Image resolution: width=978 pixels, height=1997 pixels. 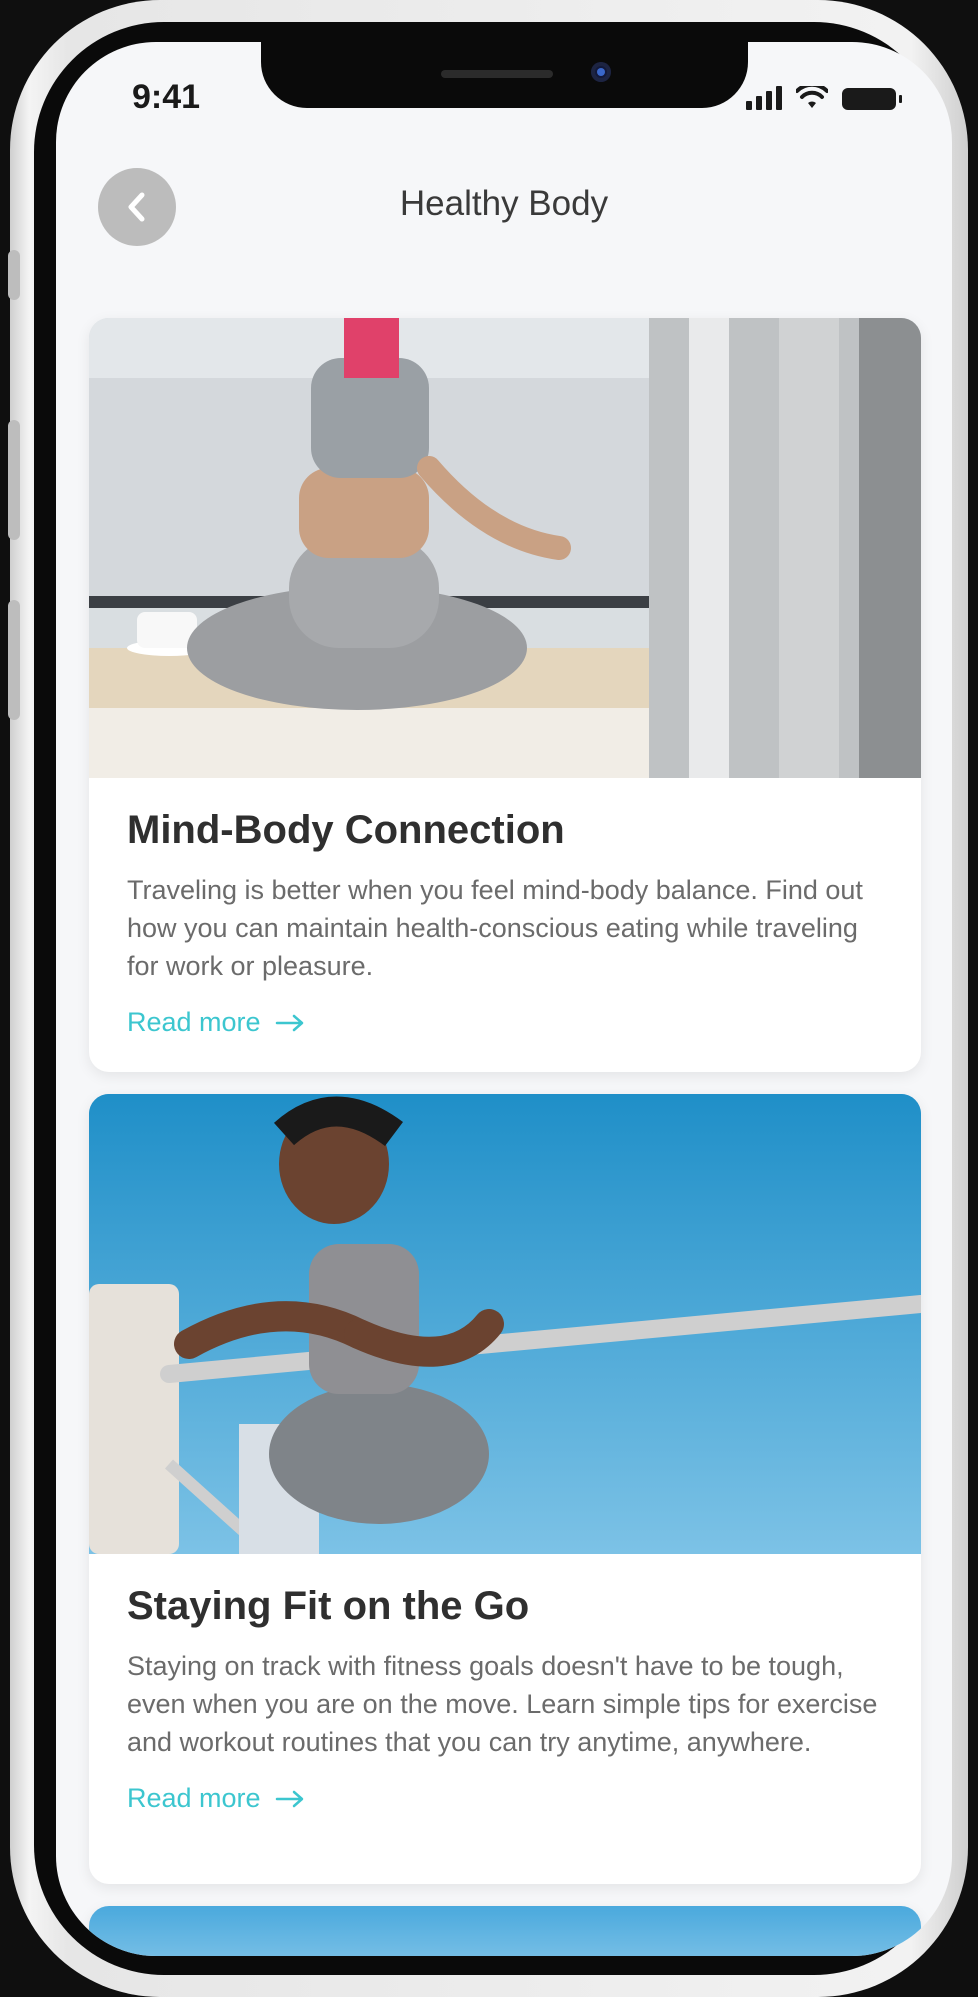 What do you see at coordinates (812, 97) in the screenshot?
I see `wifi-icon` at bounding box center [812, 97].